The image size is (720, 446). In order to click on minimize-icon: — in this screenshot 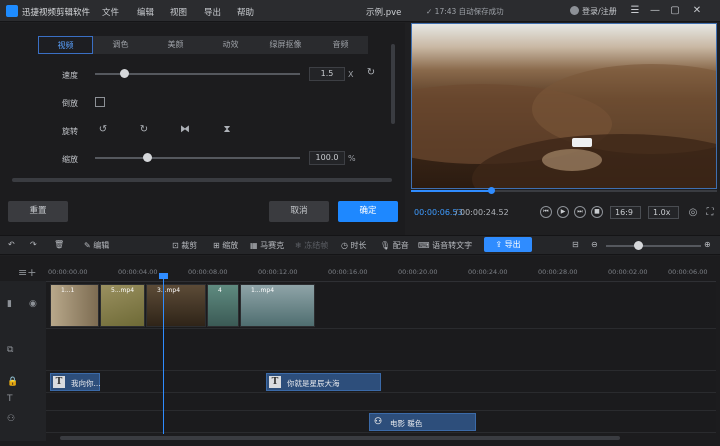, I will do `click(655, 11)`.